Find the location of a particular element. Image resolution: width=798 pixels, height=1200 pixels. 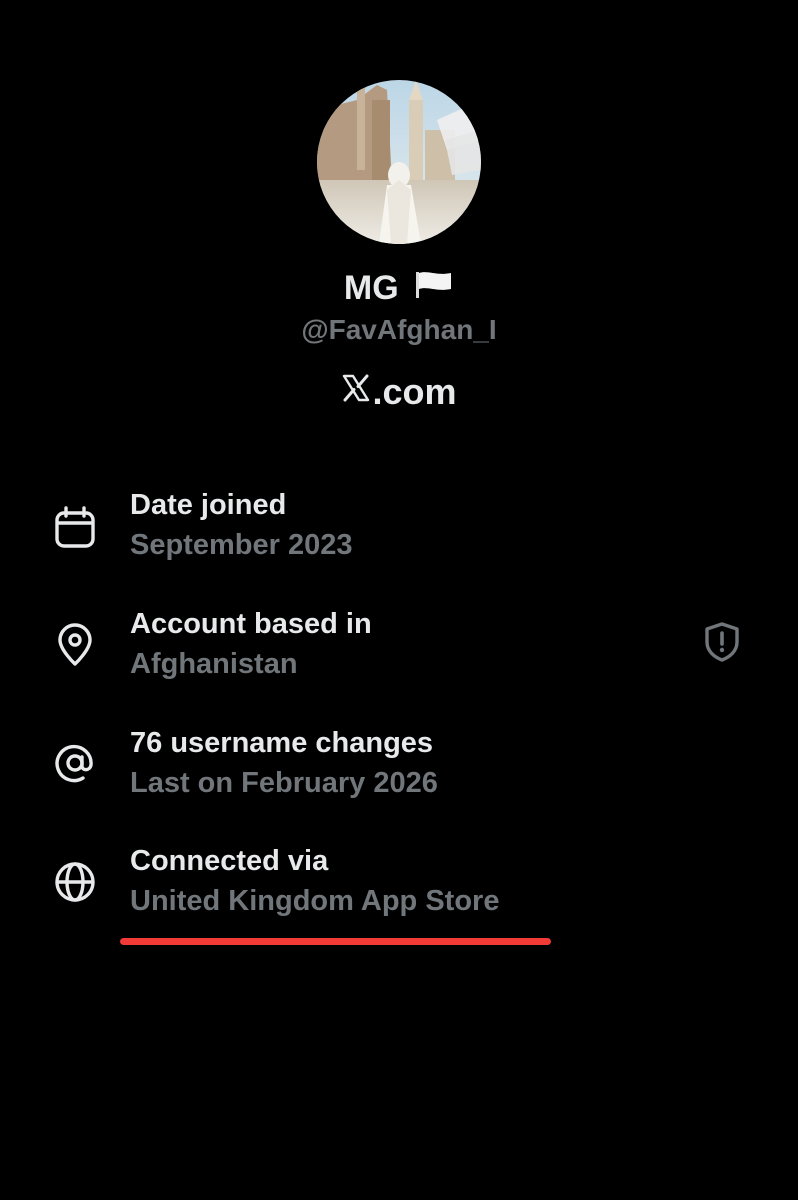

username-changes-value: Last on February 2026 is located at coordinates (284, 783).